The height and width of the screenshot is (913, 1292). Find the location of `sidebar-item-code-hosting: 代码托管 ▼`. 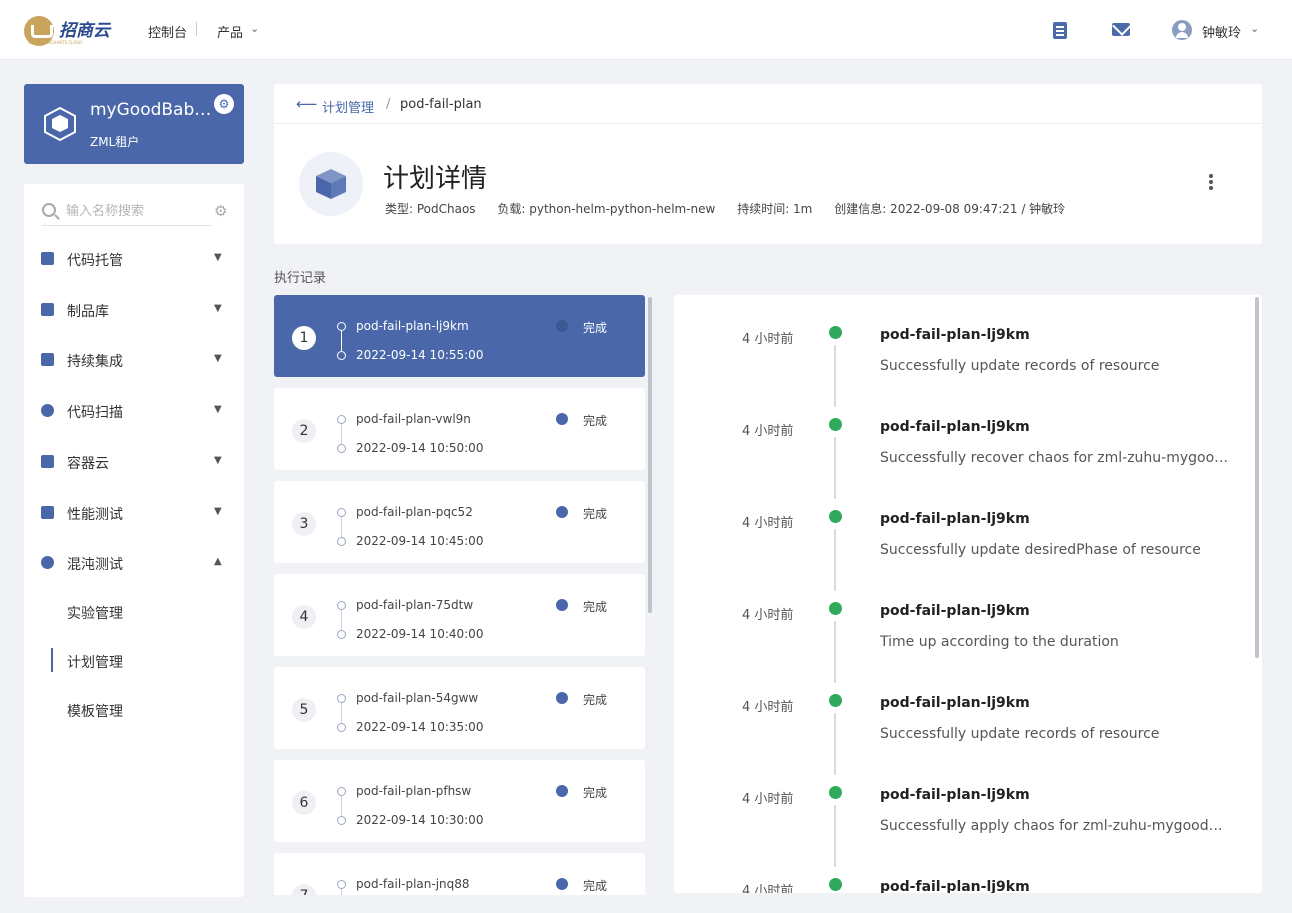

sidebar-item-code-hosting: 代码托管 ▼ is located at coordinates (134, 259).